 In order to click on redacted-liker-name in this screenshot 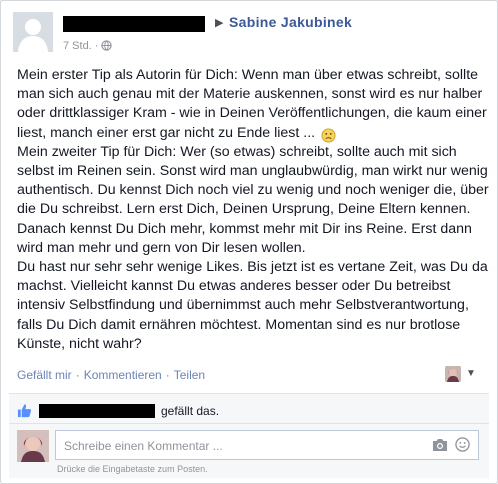, I will do `click(97, 411)`.